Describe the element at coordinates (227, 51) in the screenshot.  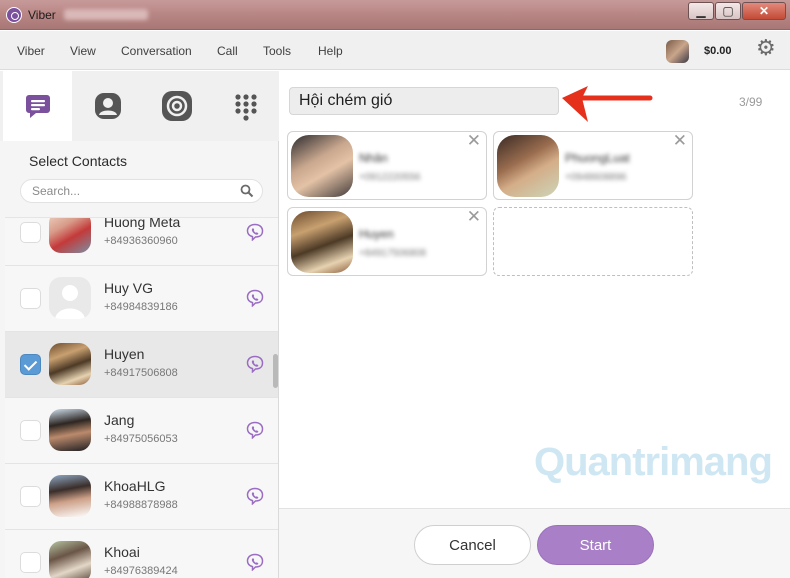
I see `menu-call: Call` at that location.